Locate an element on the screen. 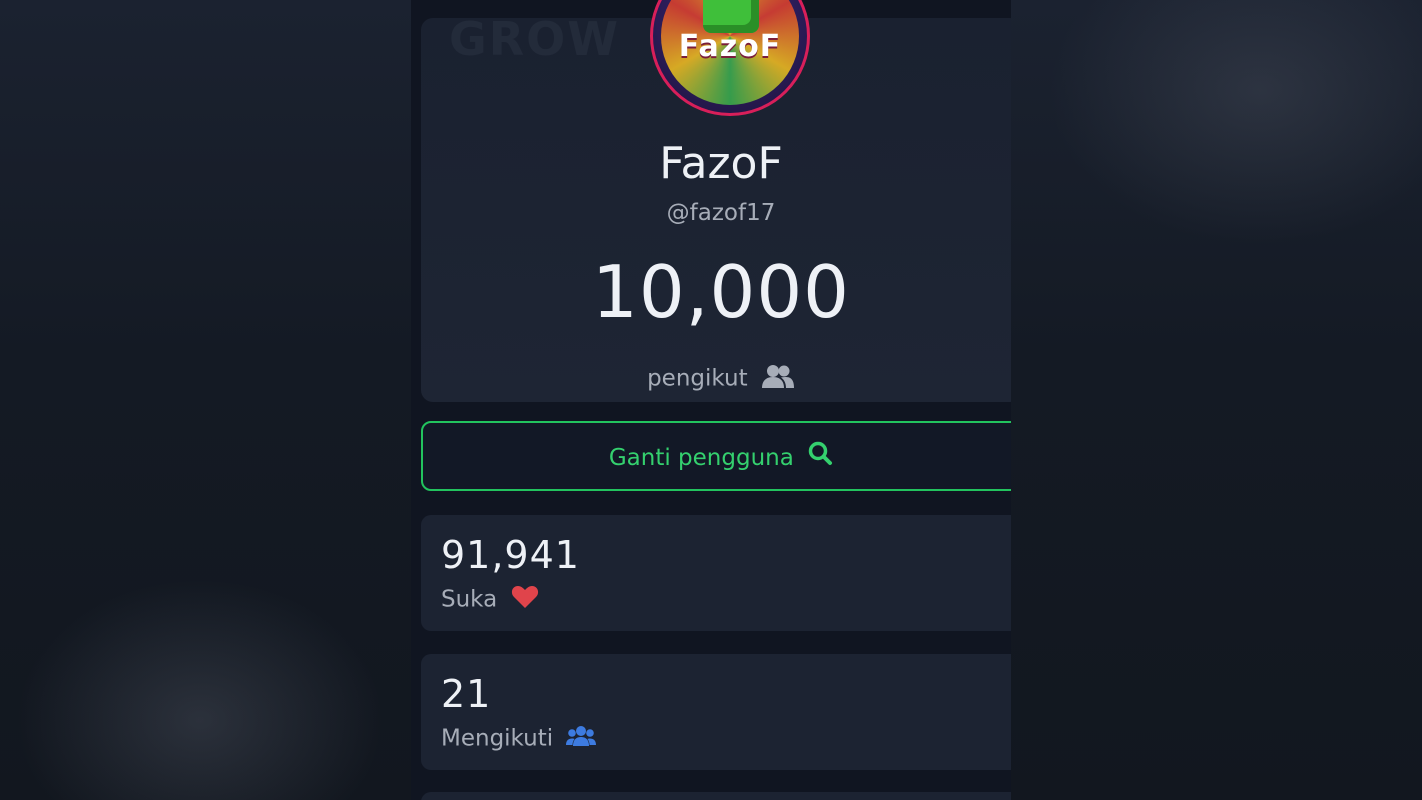  follower-label-row: pengikut is located at coordinates (716, 379).